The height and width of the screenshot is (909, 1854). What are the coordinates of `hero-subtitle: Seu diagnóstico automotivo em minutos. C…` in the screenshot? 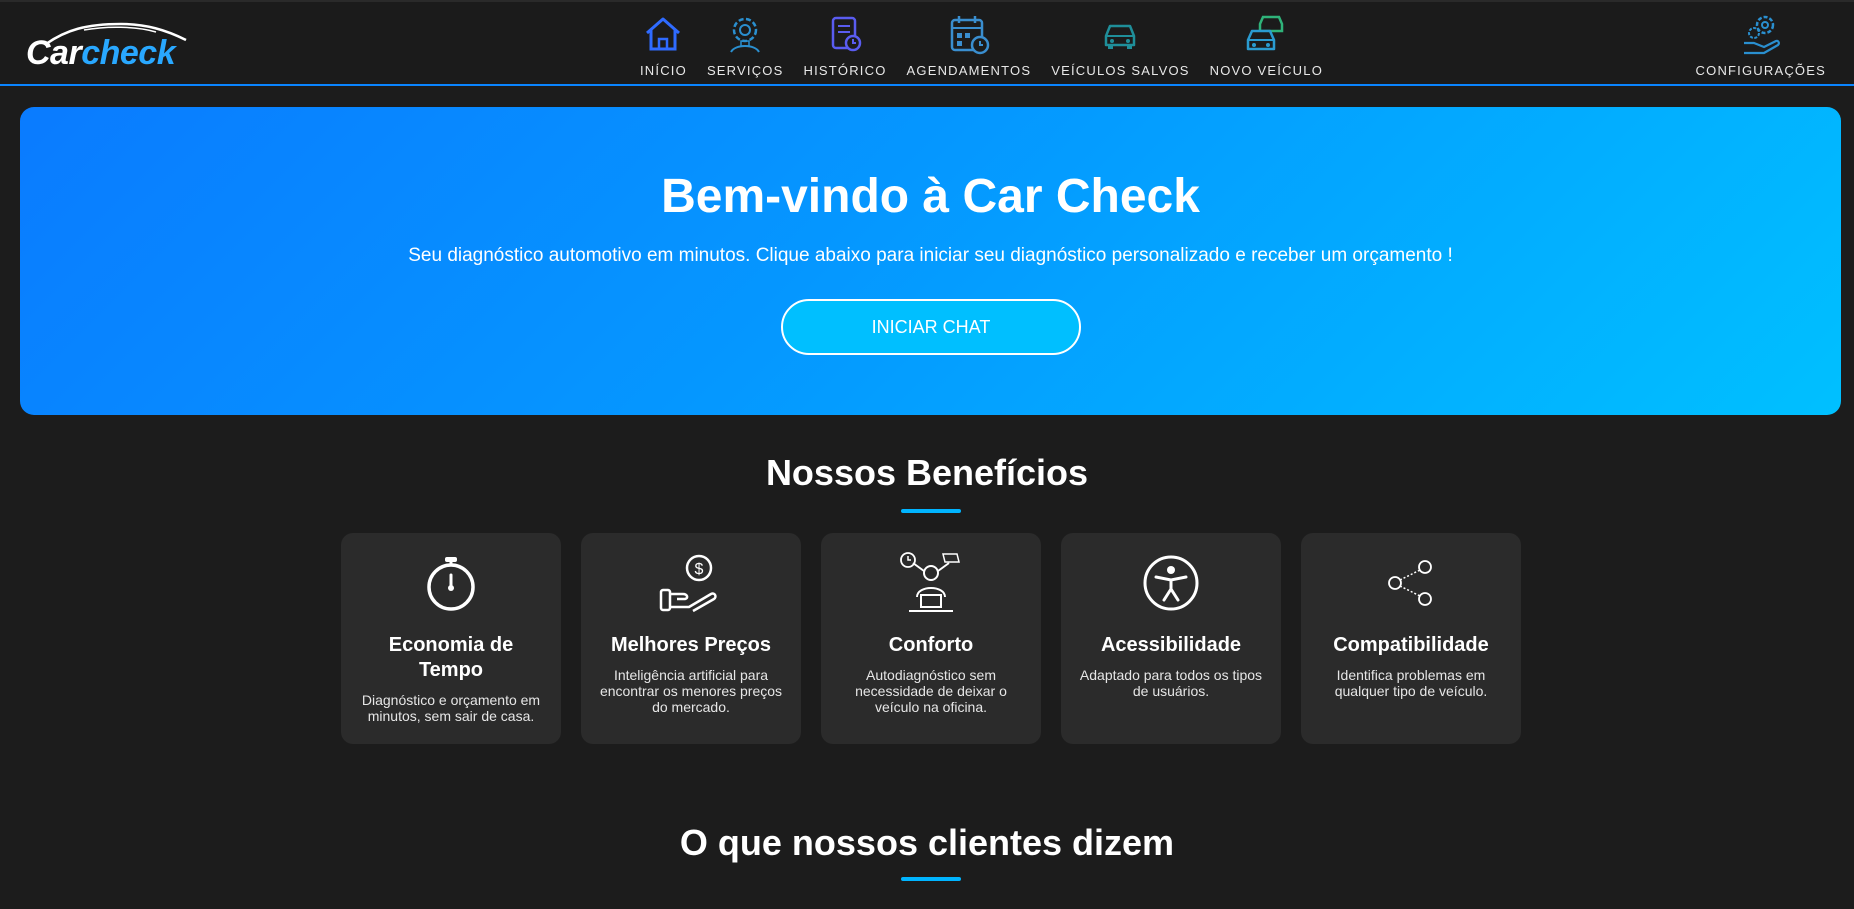 It's located at (930, 255).